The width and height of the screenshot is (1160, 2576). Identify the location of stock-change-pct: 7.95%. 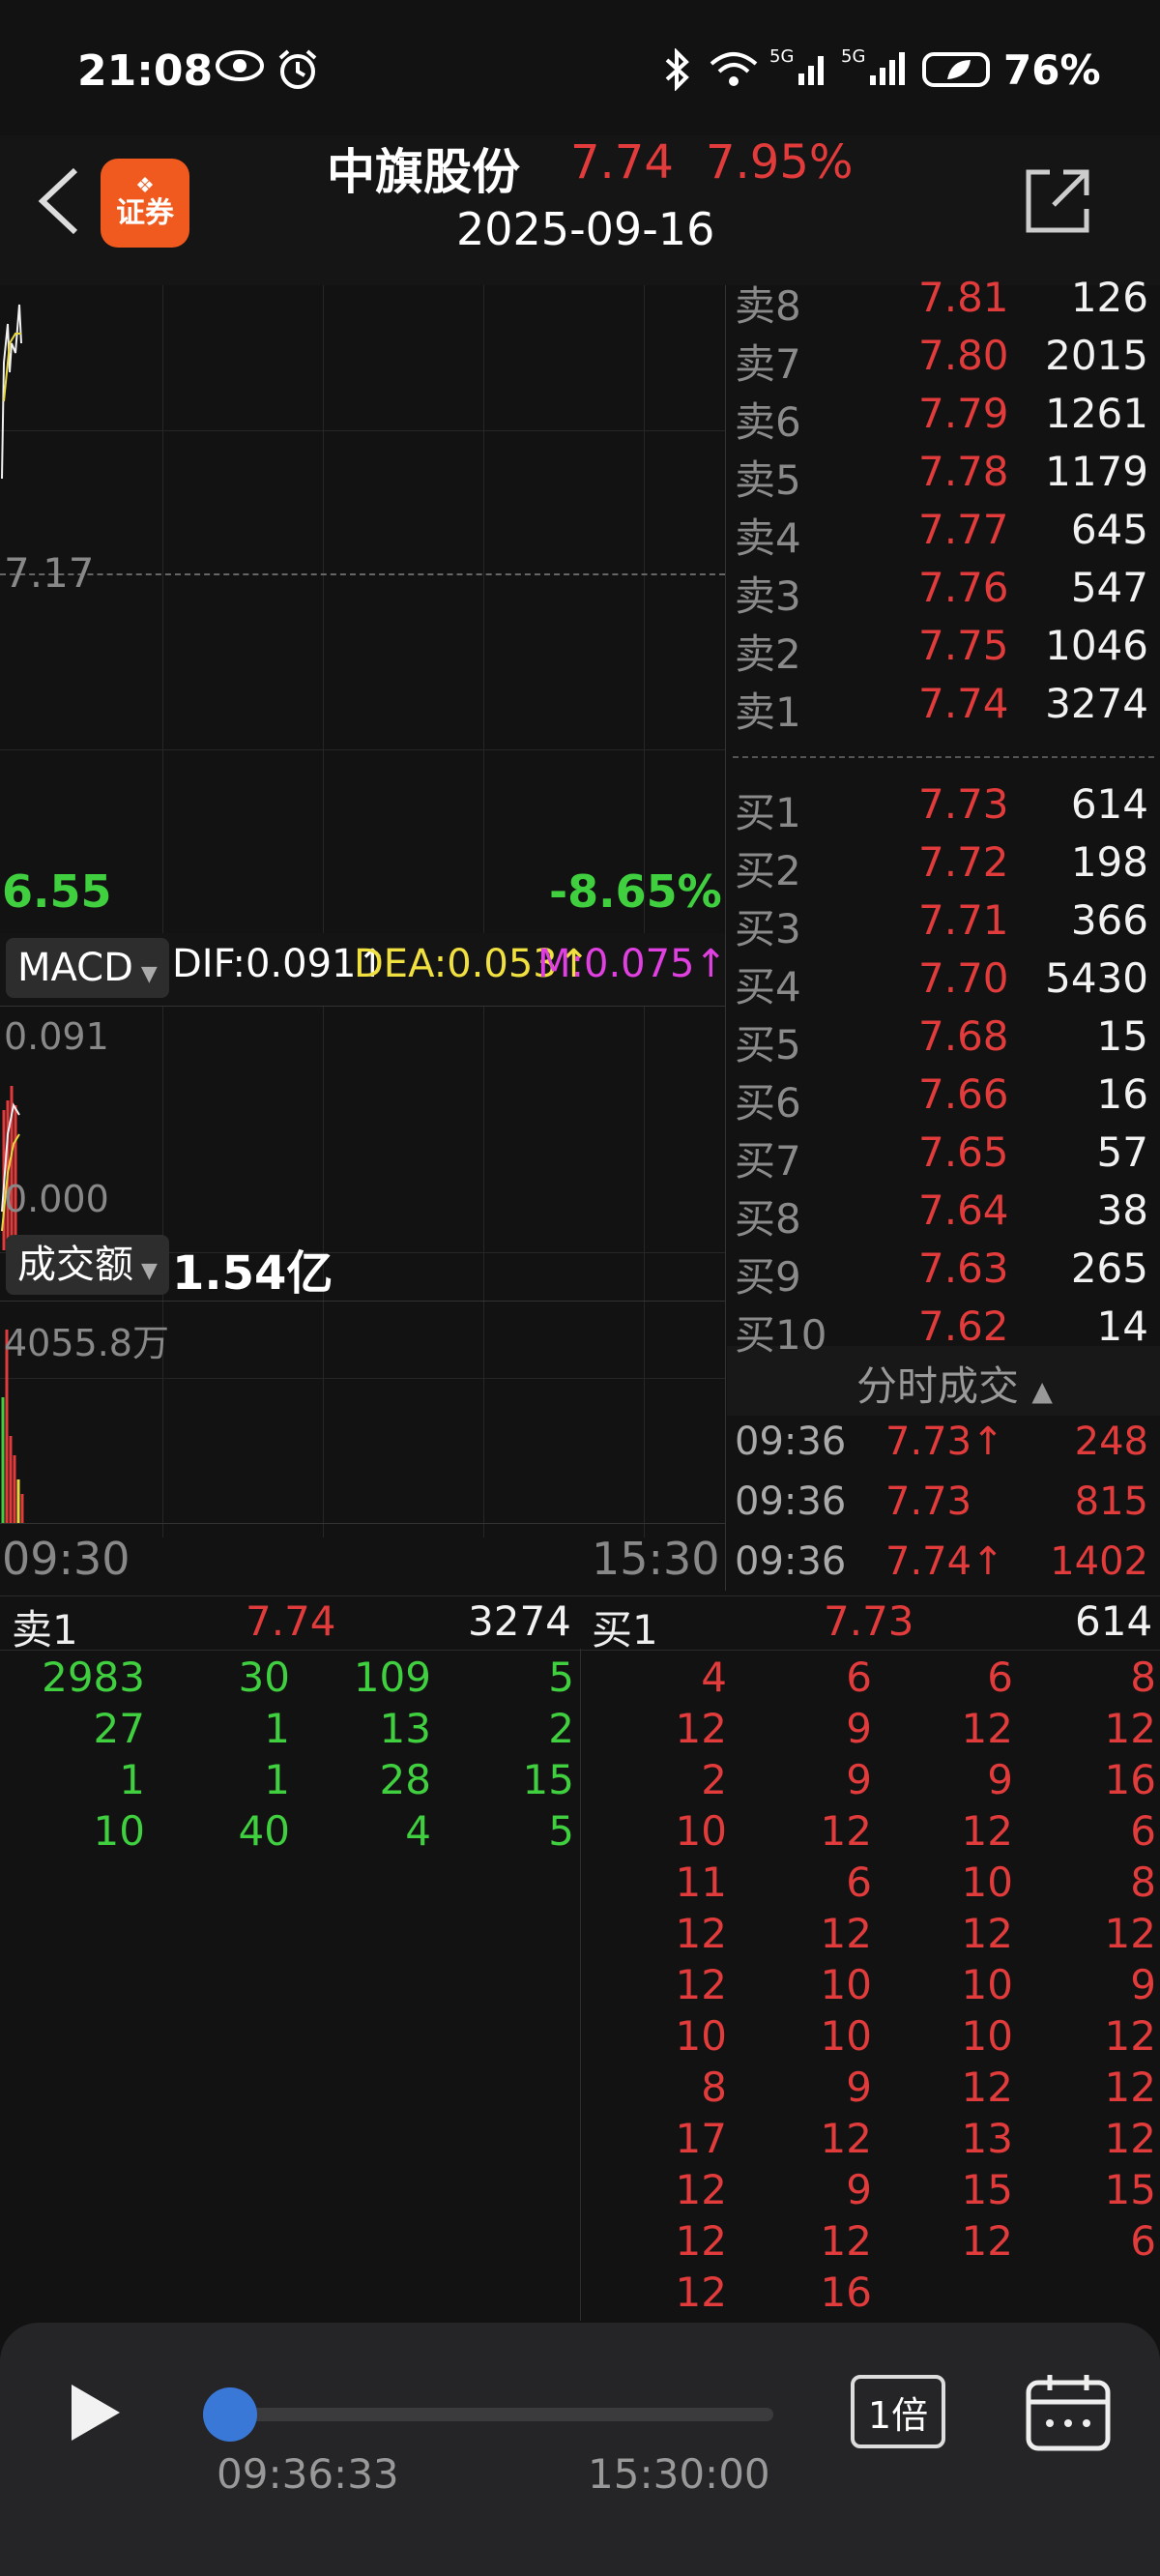
(780, 162).